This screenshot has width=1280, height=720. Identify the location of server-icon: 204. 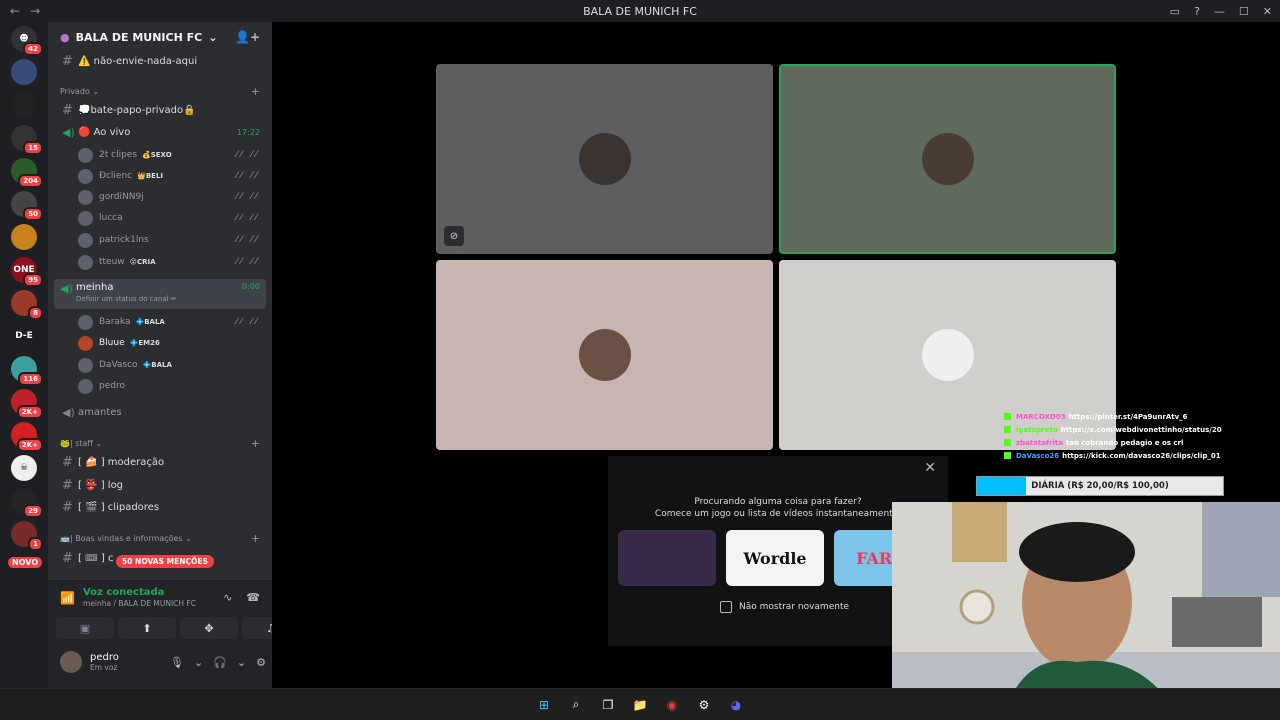
(27, 173).